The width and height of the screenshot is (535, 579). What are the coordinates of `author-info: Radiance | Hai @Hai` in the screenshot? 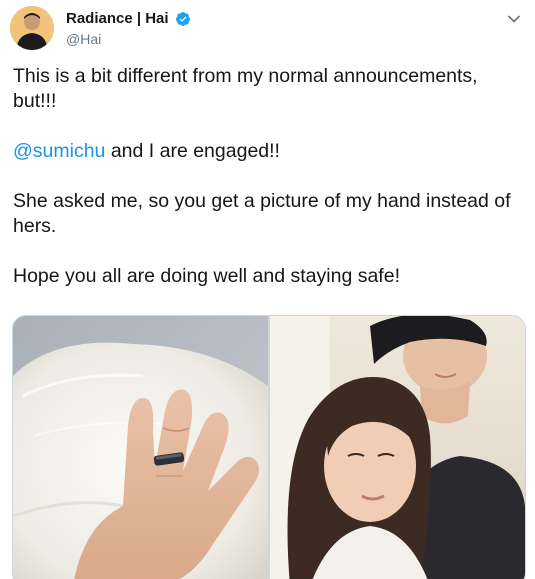 It's located at (128, 28).